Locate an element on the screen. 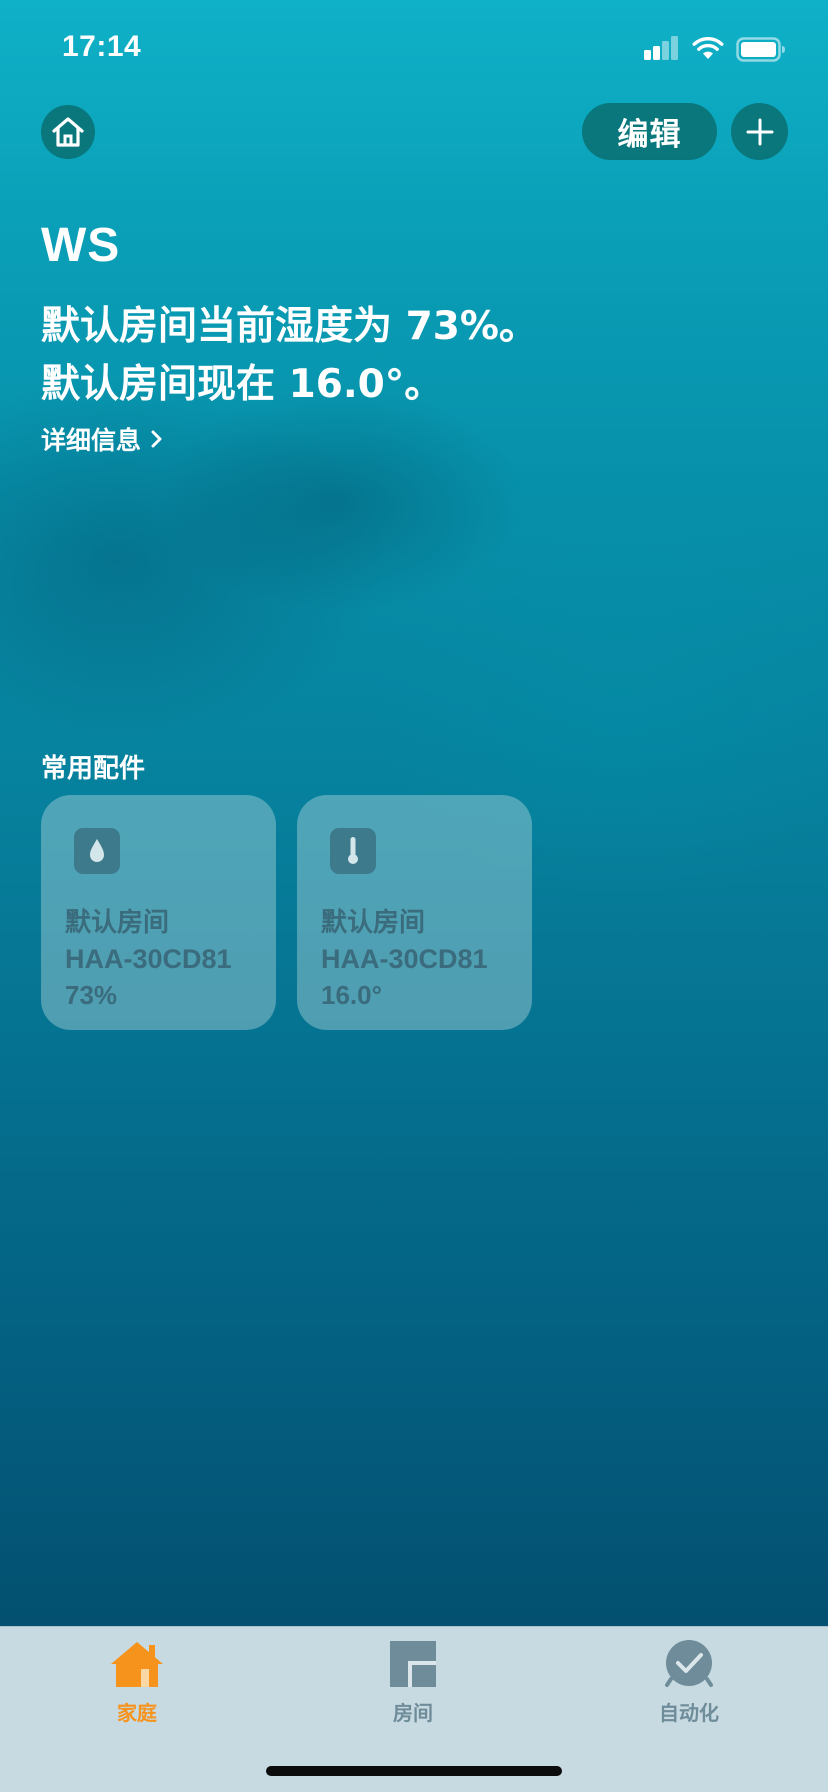 This screenshot has height=1792, width=828. wifi-icon is located at coordinates (708, 49).